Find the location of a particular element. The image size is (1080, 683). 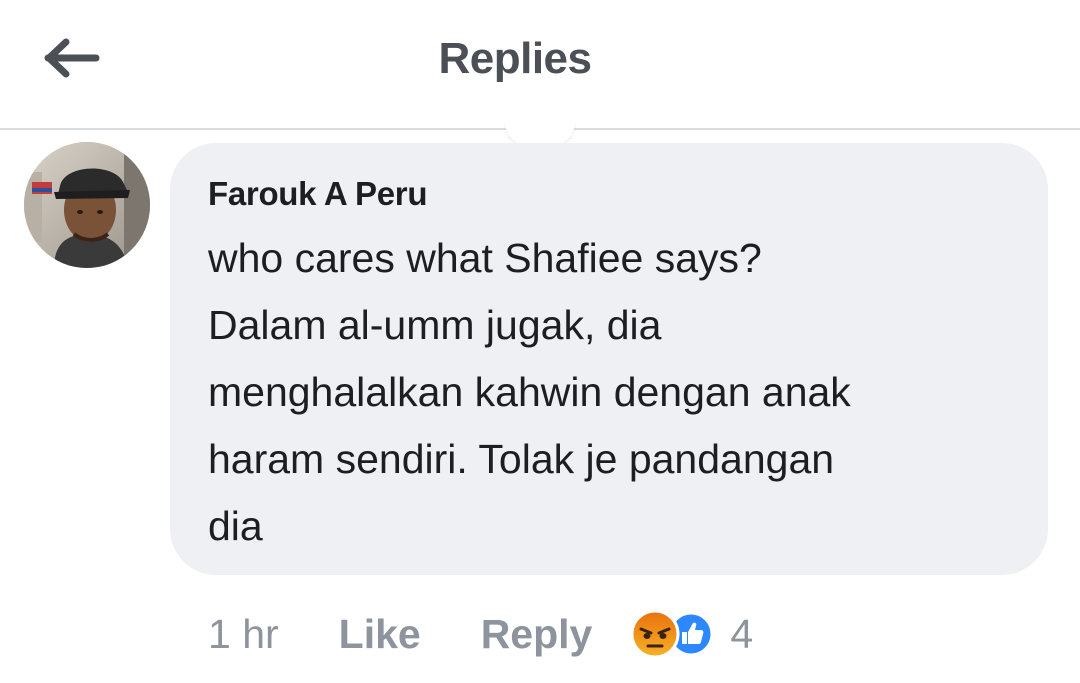

comment-author: Farouk A Peru is located at coordinates (318, 194).